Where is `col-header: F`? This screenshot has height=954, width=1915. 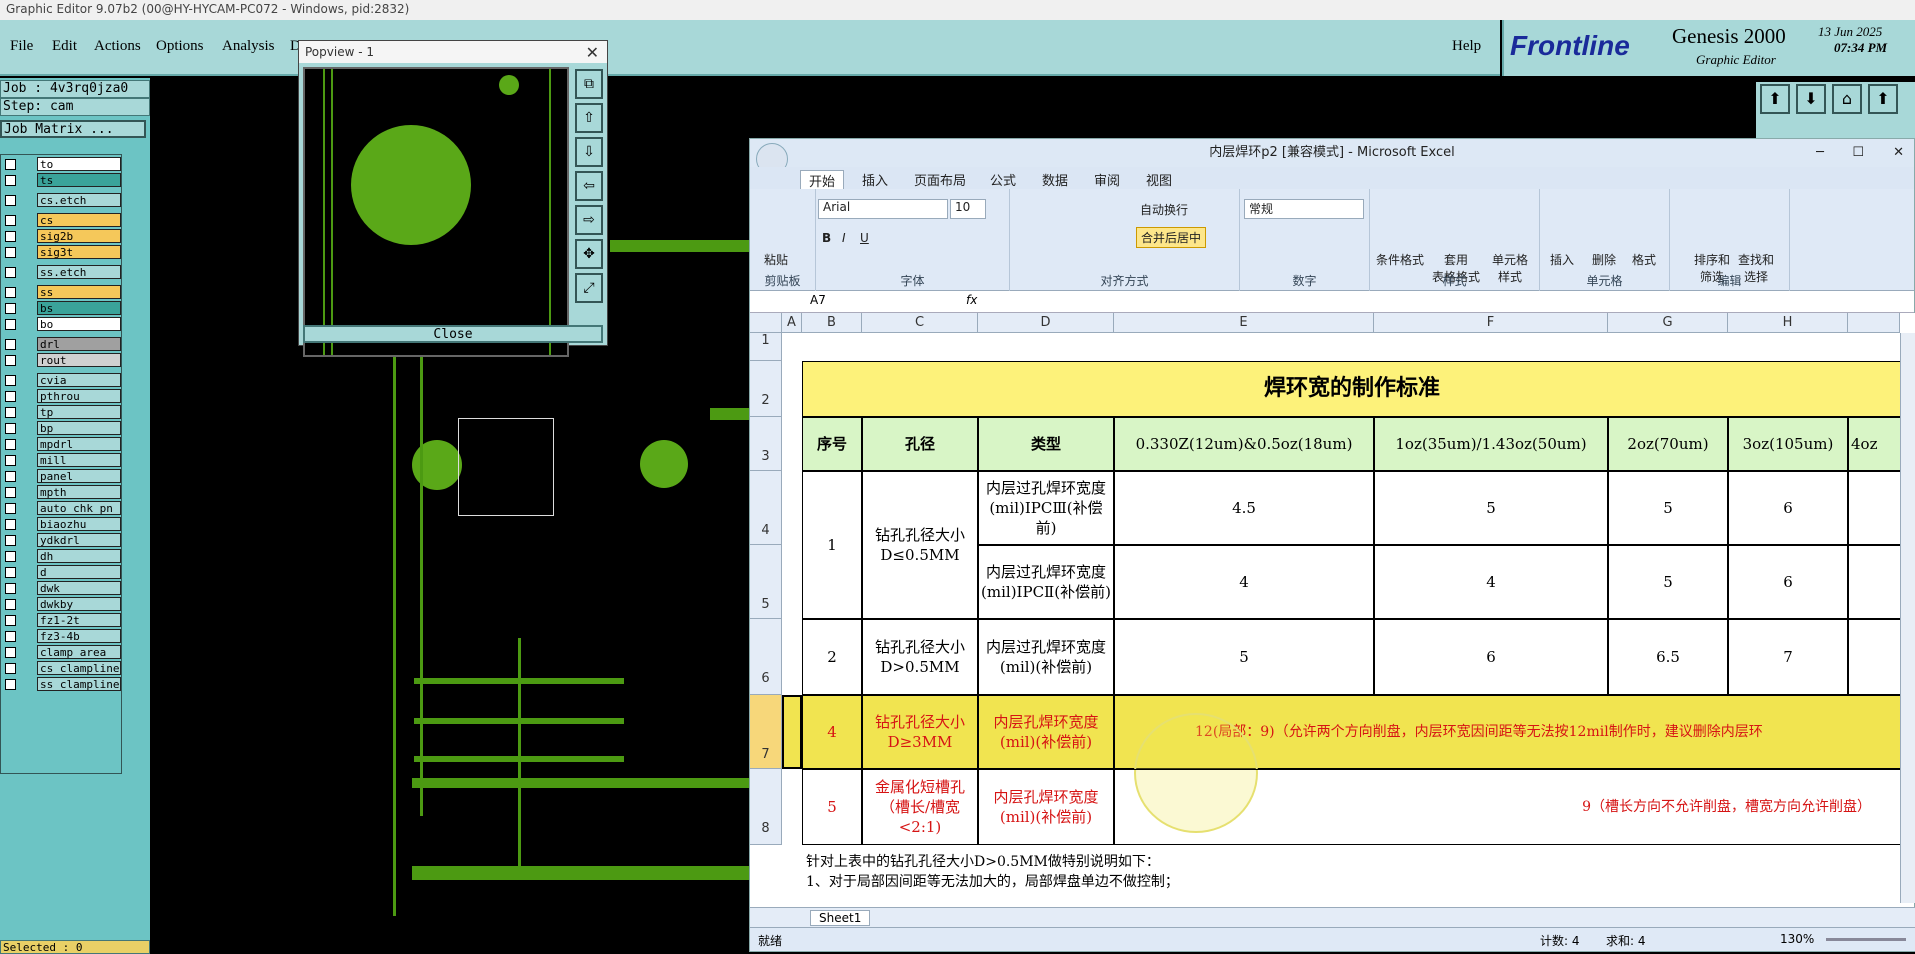 col-header: F is located at coordinates (1491, 323).